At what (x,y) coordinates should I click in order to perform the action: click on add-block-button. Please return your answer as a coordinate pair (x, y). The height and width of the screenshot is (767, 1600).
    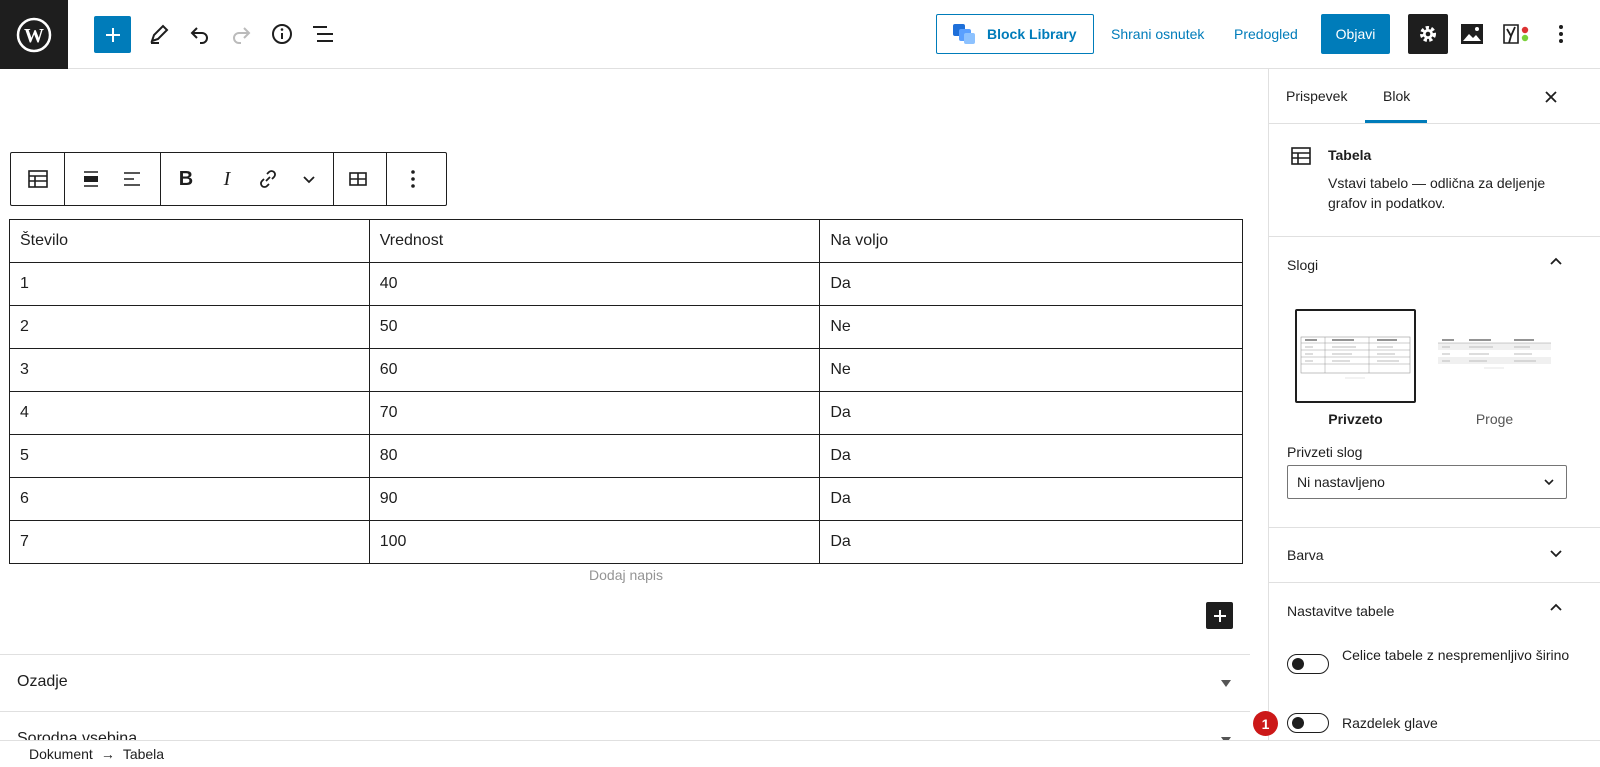
    Looking at the image, I should click on (112, 34).